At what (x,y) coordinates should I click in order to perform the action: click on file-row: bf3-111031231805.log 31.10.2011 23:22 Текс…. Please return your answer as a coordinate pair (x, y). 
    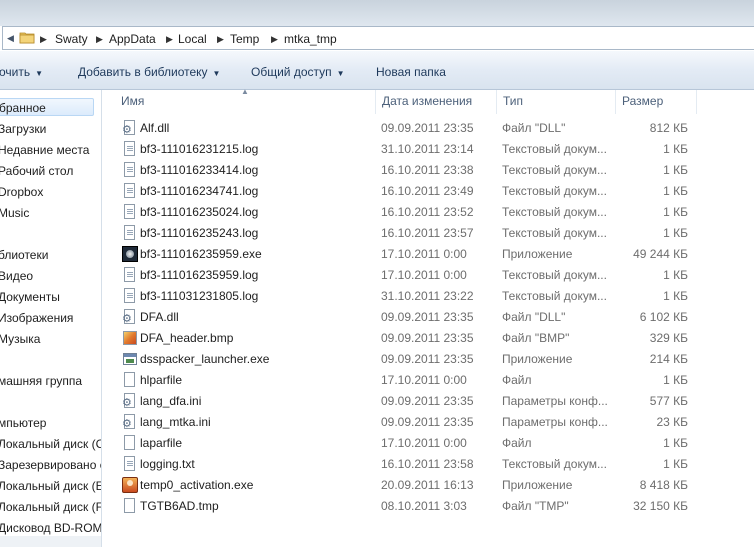
    Looking at the image, I should click on (428, 296).